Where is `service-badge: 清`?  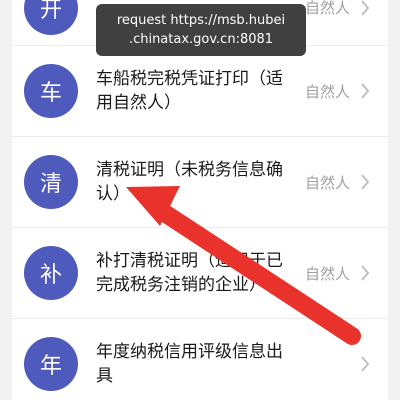
service-badge: 清 is located at coordinates (51, 182).